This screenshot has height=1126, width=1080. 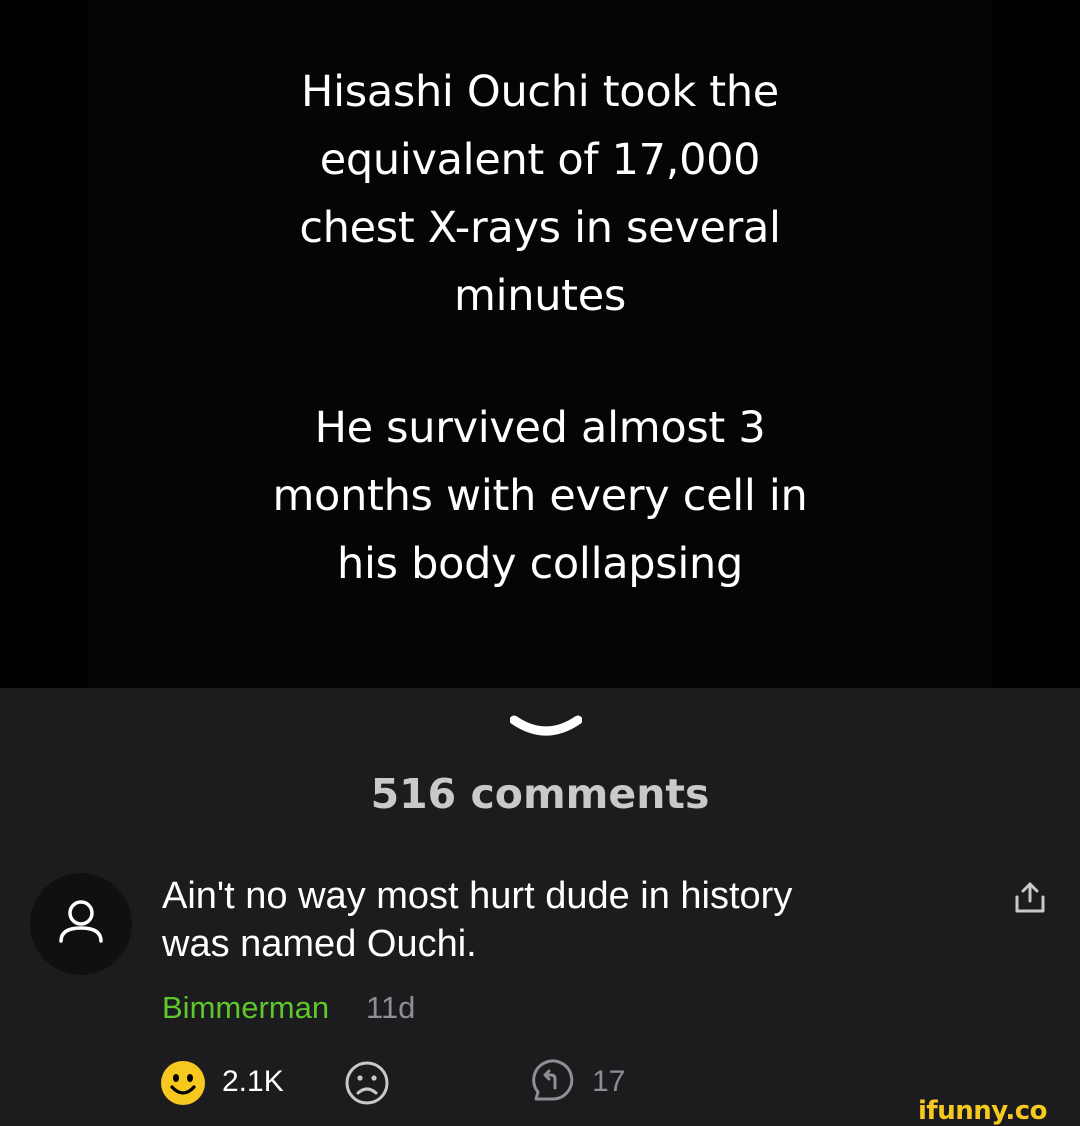 What do you see at coordinates (183, 1083) in the screenshot?
I see `smile-icon` at bounding box center [183, 1083].